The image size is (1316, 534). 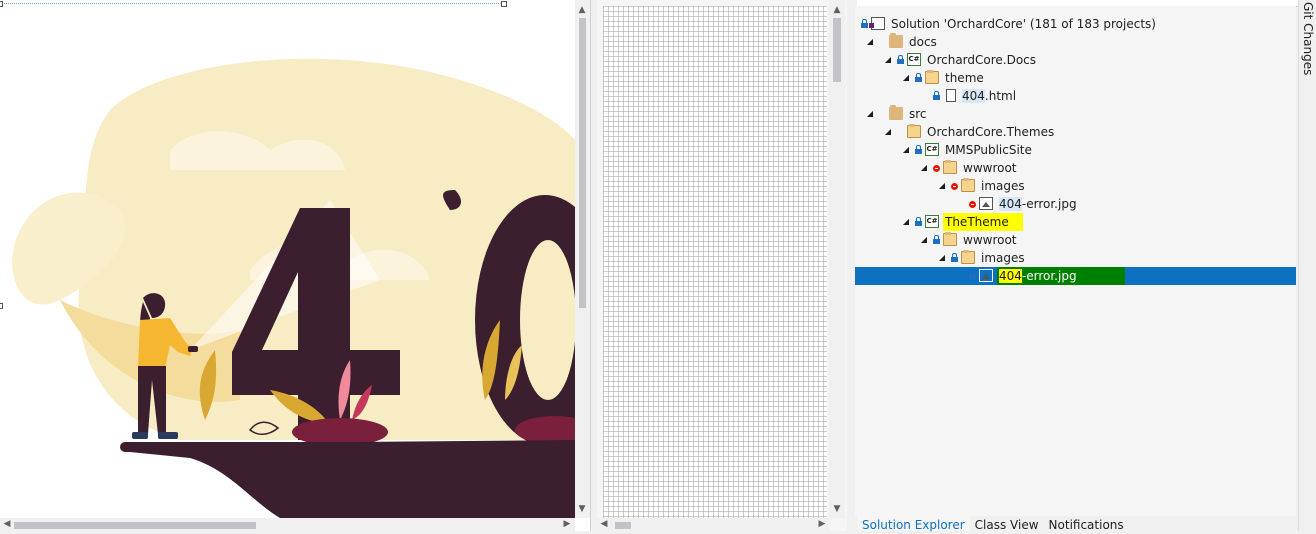 I want to click on tree-item-404-error-jpg-selected: 404-error.jpg, so click(x=1075, y=276).